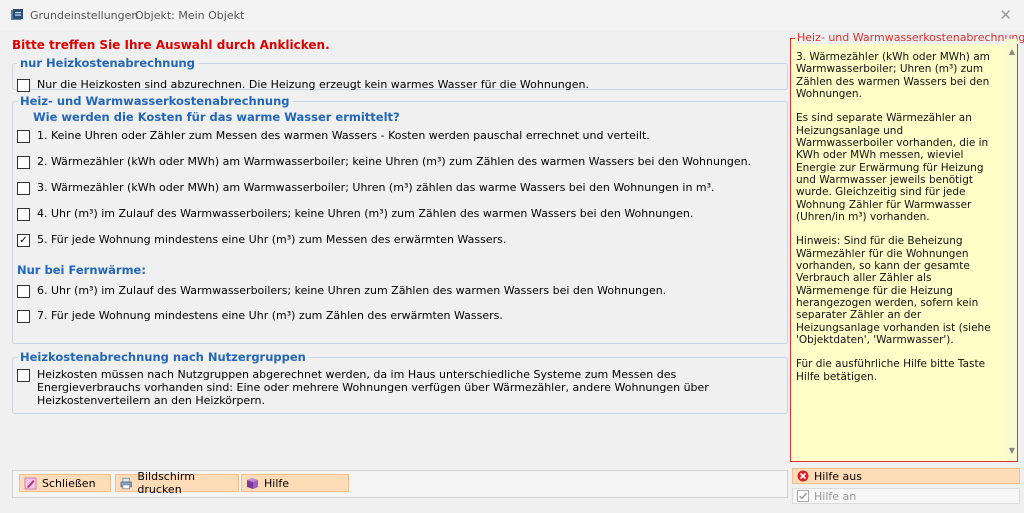 The image size is (1024, 513). I want to click on title-bar: Grundeinstellungen Objekt: Mein Objekt ✕, so click(512, 15).